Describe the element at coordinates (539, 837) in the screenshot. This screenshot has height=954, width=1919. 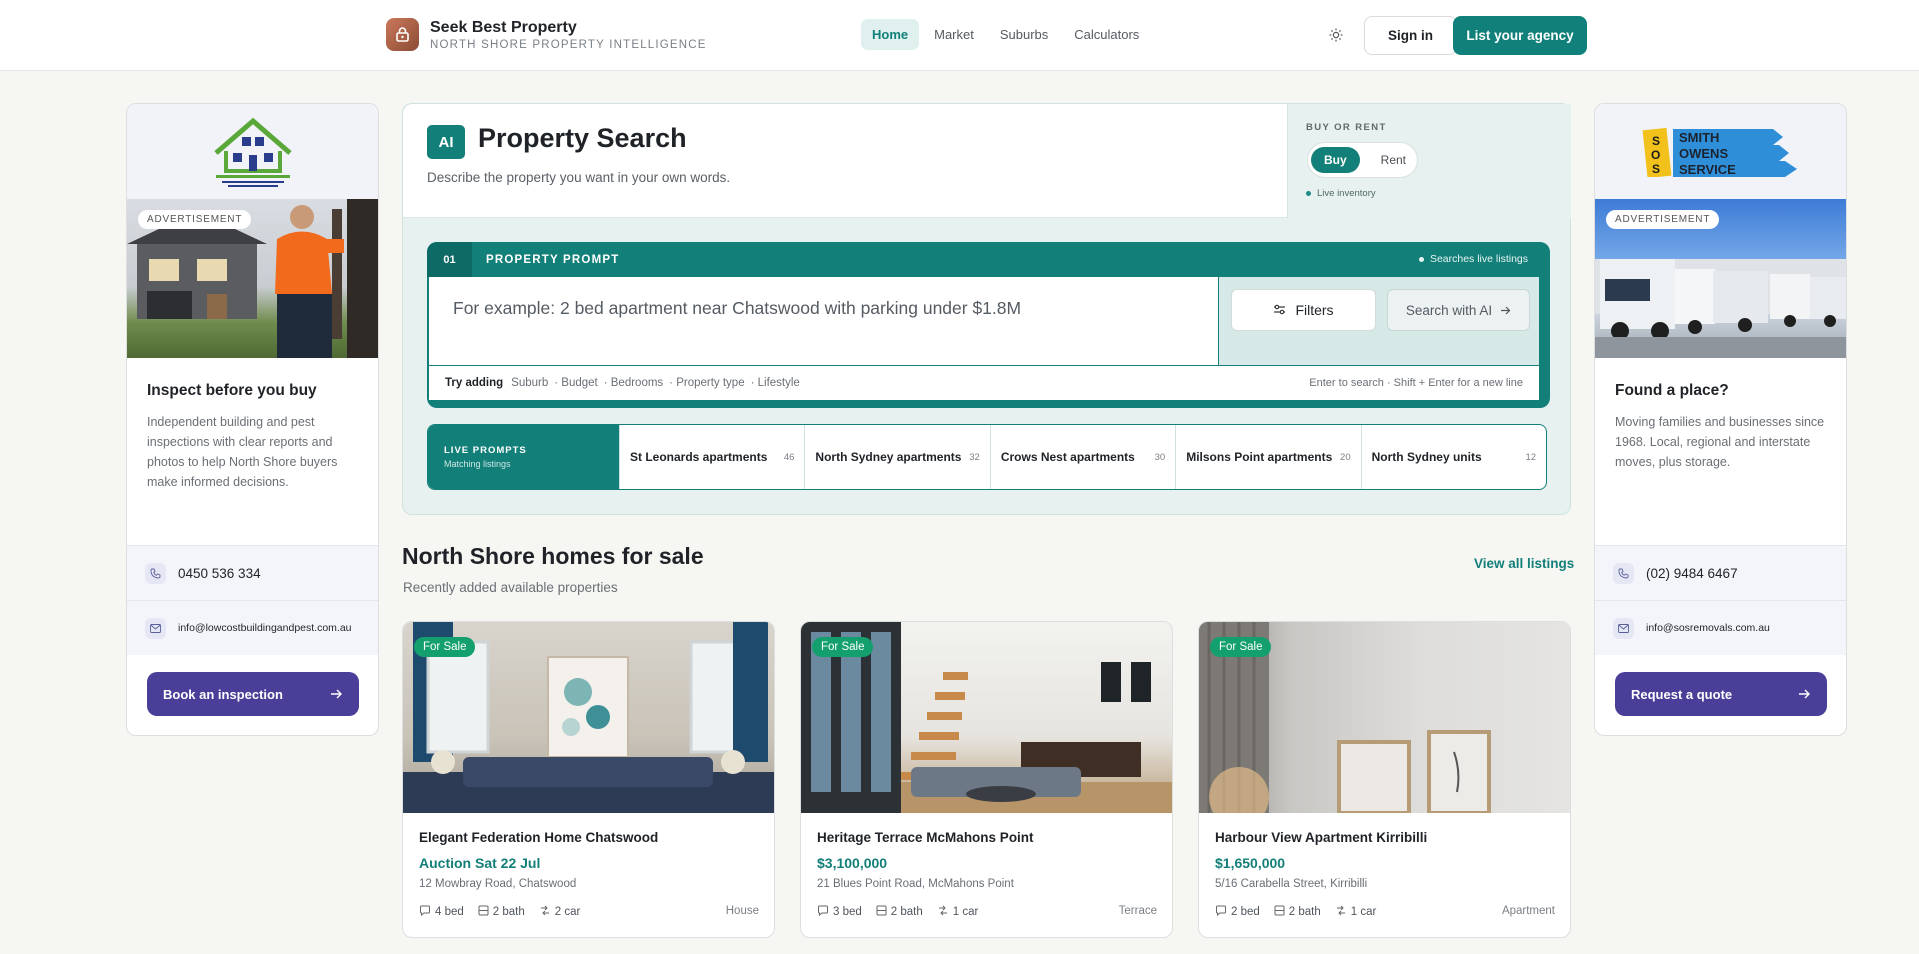
I see `listing-title: Elegant Federation Home Chatswood` at that location.